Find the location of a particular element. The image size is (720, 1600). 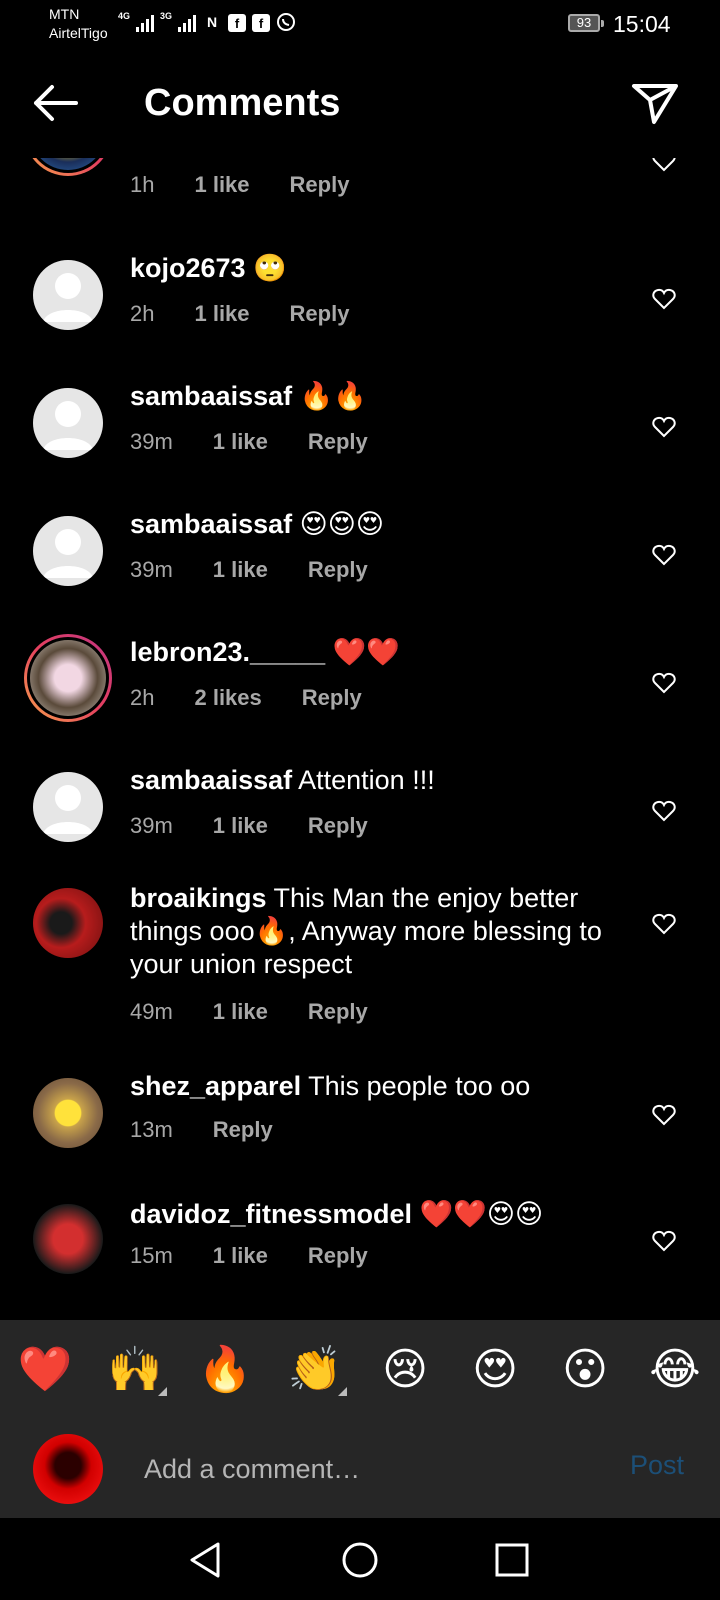

status-bar: MTN AirtelTigo 4G 3G N f f 93 15:04 is located at coordinates (360, 25).